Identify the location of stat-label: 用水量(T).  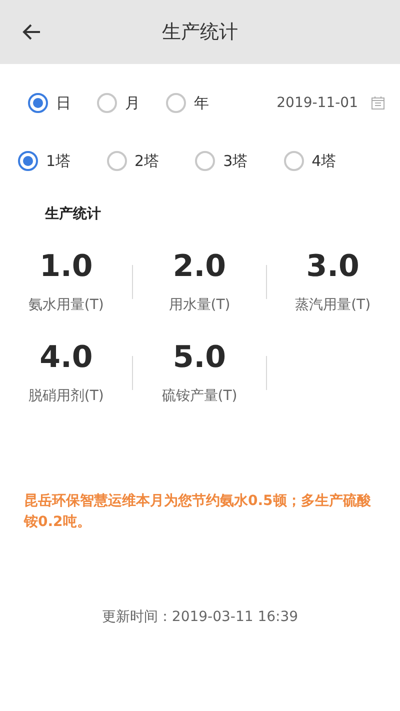
(199, 305).